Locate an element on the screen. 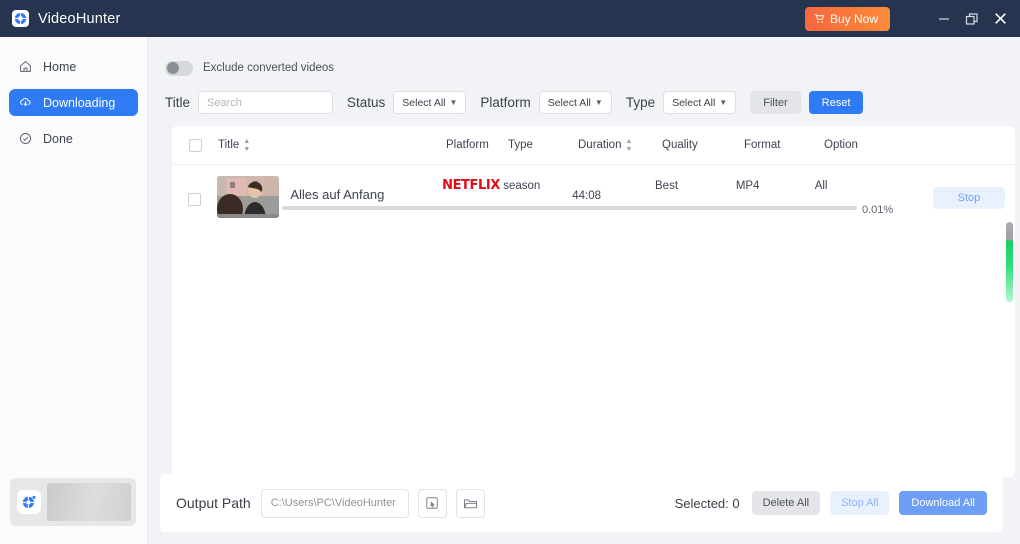 The image size is (1020, 544). sidebar-item-home: Home is located at coordinates (73, 66).